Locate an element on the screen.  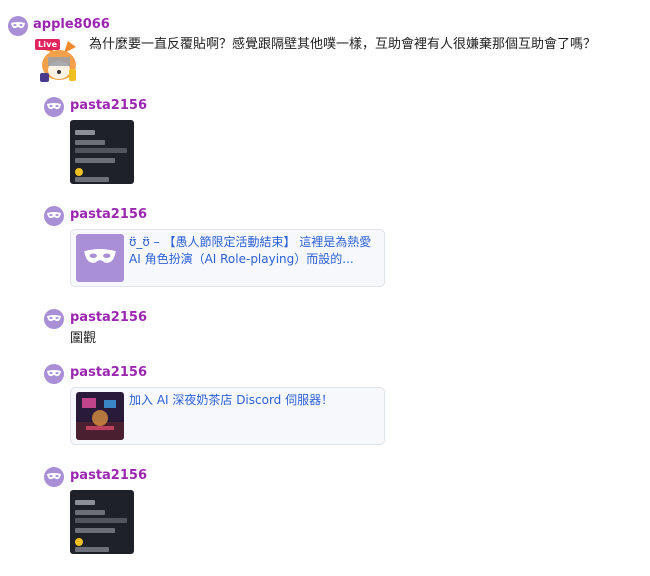
root-username: apple8066 is located at coordinates (71, 25).